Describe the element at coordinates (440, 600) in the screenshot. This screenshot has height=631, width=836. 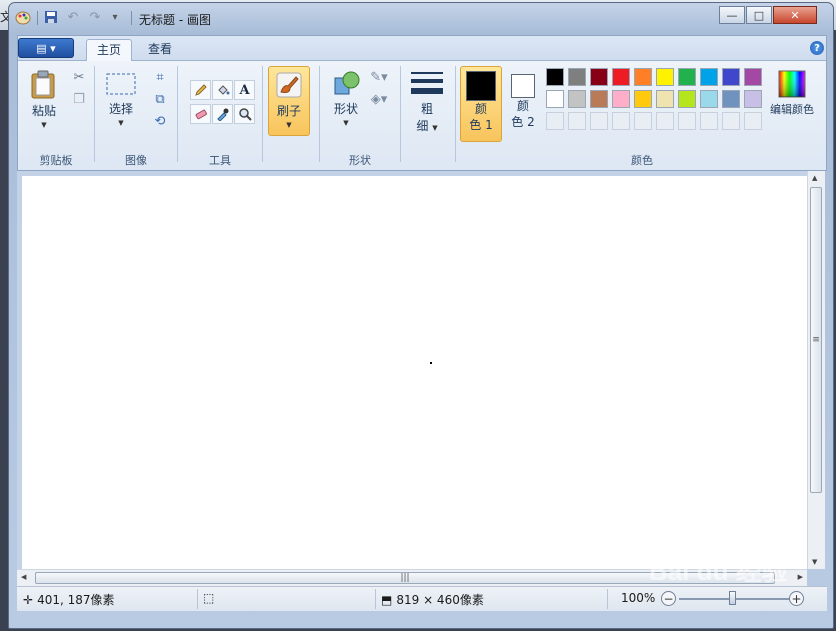
I see `canvas-size-text: 819 × 460像素` at that location.